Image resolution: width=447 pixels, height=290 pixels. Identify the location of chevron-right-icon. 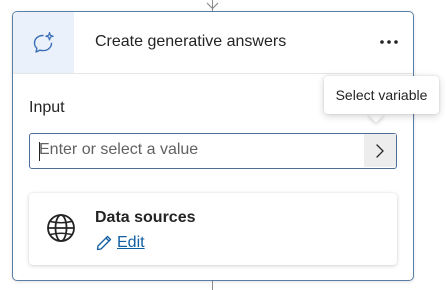
(380, 150).